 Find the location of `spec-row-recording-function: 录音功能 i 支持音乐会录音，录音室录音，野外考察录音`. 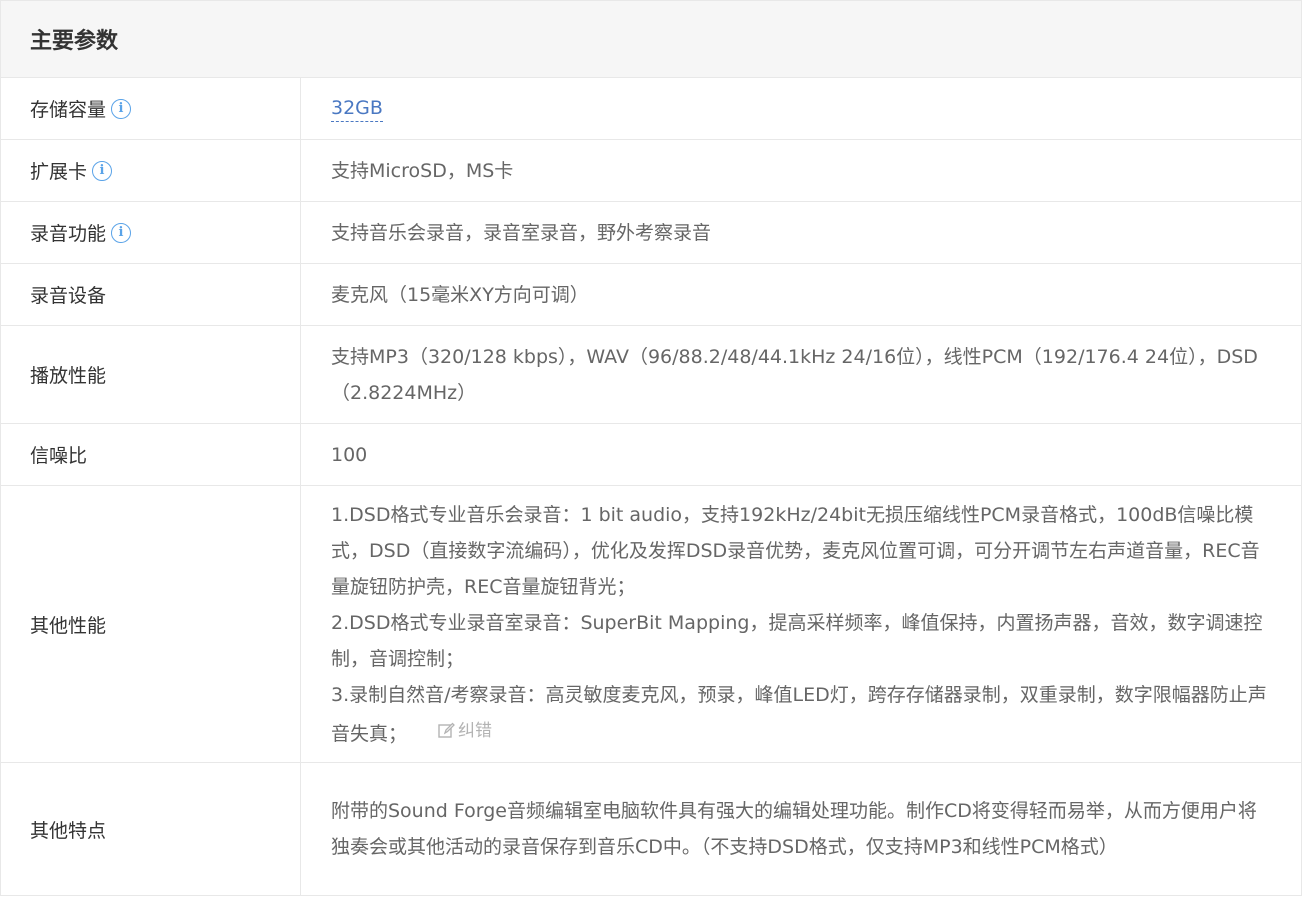

spec-row-recording-function: 录音功能 i 支持音乐会录音，录音室录音，野外考察录音 is located at coordinates (651, 233).